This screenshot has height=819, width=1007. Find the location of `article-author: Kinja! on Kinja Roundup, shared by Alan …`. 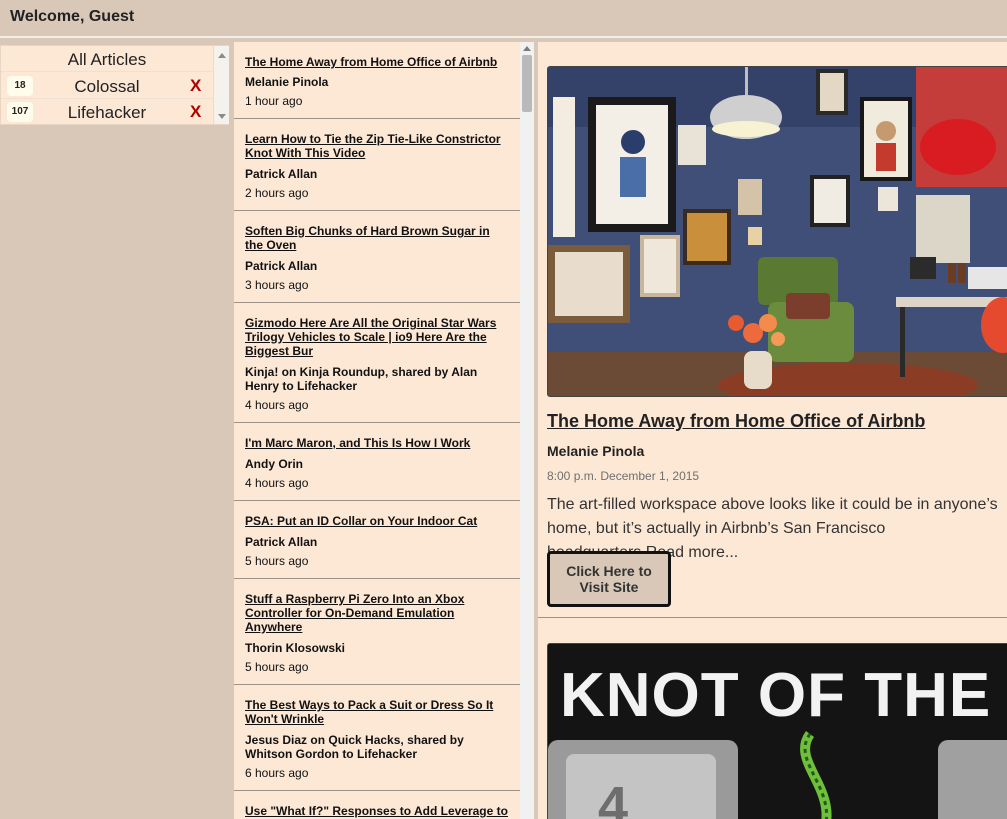

article-author: Kinja! on Kinja Roundup, shared by Alan … is located at coordinates (361, 379).